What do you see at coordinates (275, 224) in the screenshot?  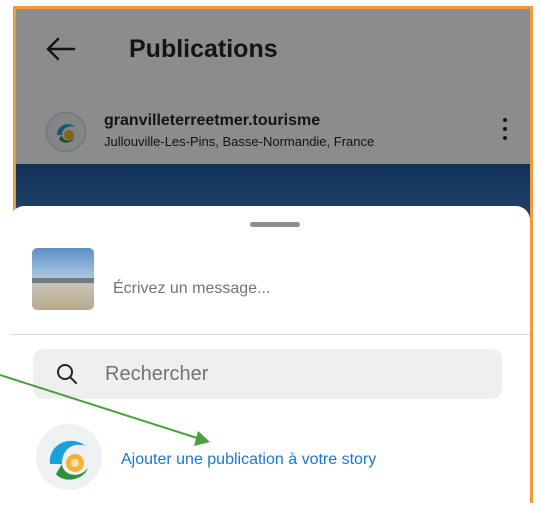 I see `sheet-drag-handle` at bounding box center [275, 224].